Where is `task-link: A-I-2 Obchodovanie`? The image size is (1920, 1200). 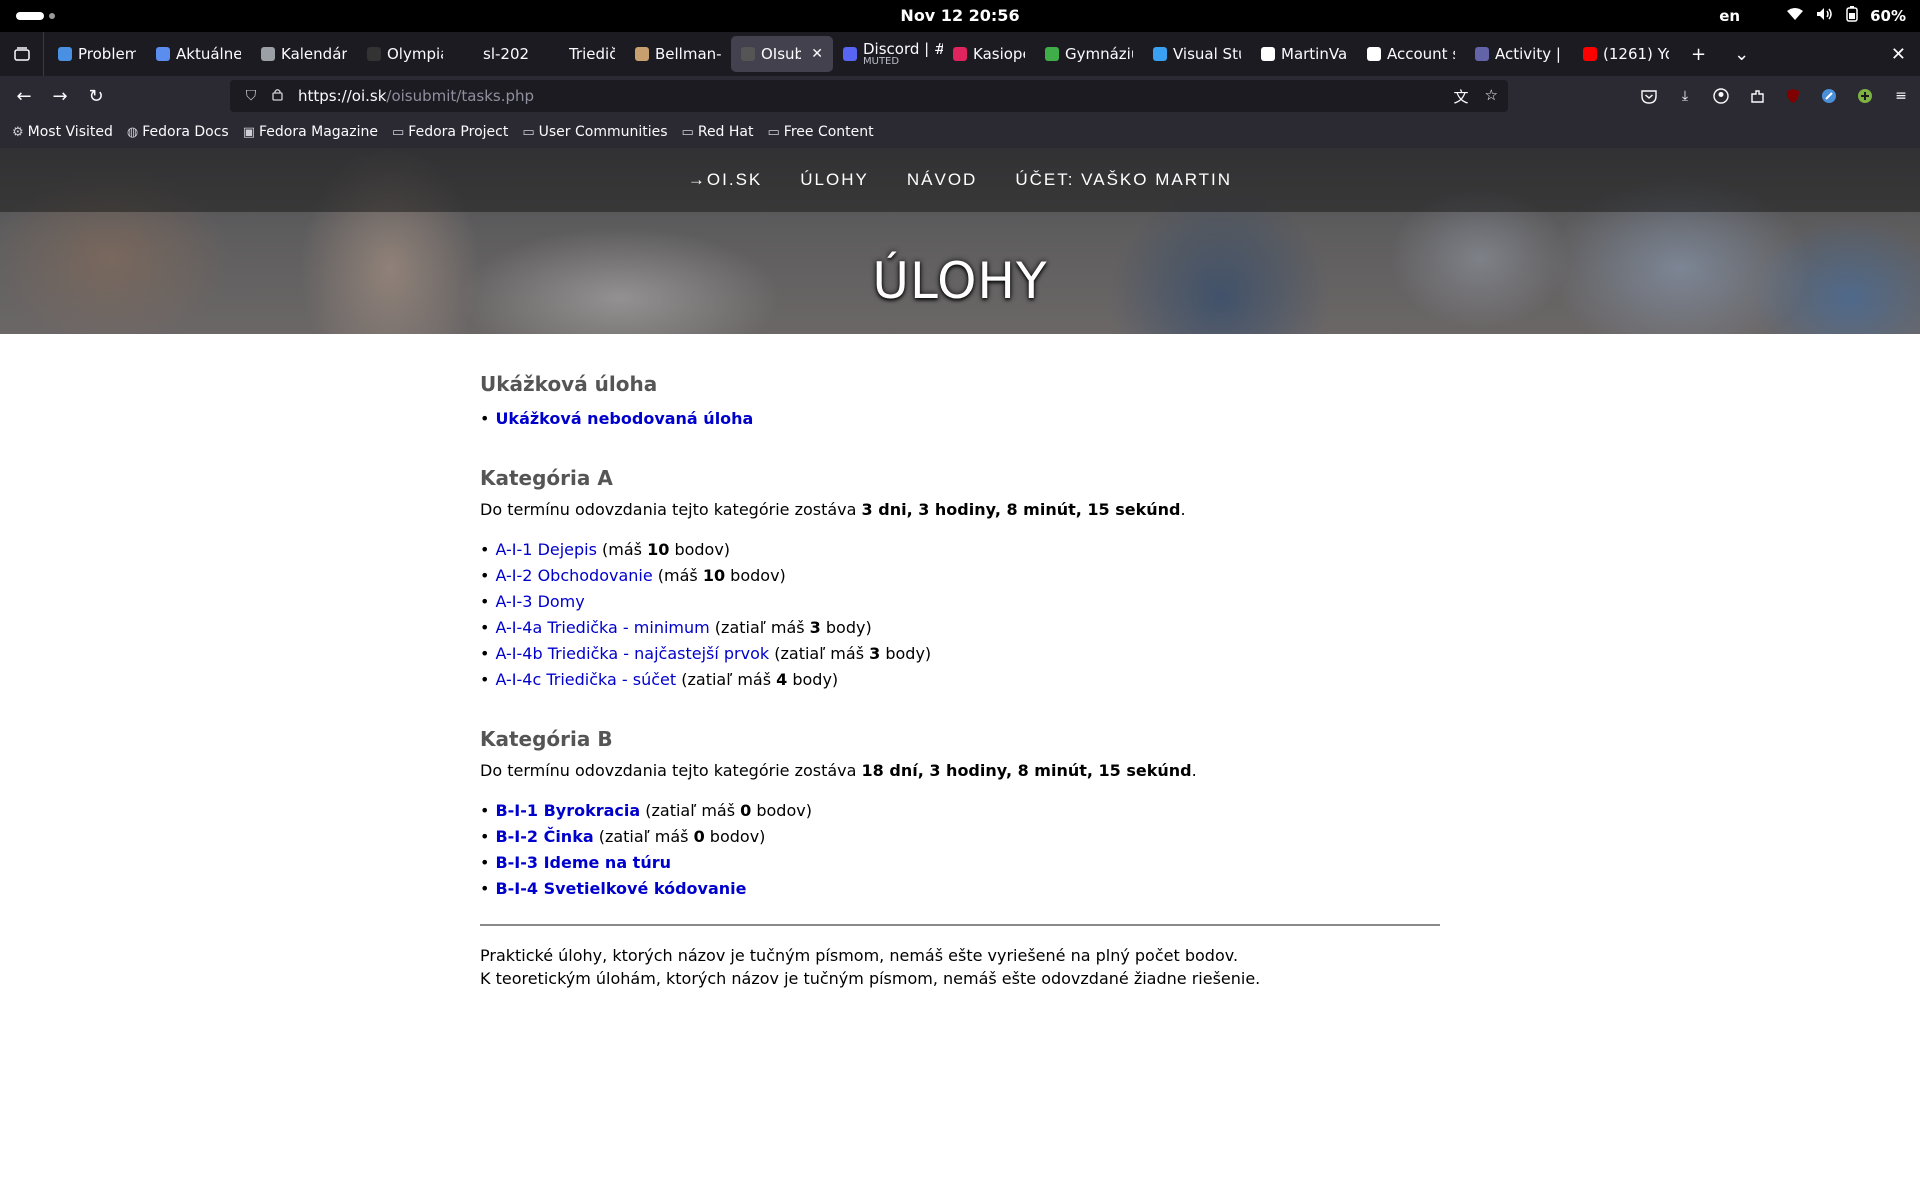 task-link: A-I-2 Obchodovanie is located at coordinates (573, 575).